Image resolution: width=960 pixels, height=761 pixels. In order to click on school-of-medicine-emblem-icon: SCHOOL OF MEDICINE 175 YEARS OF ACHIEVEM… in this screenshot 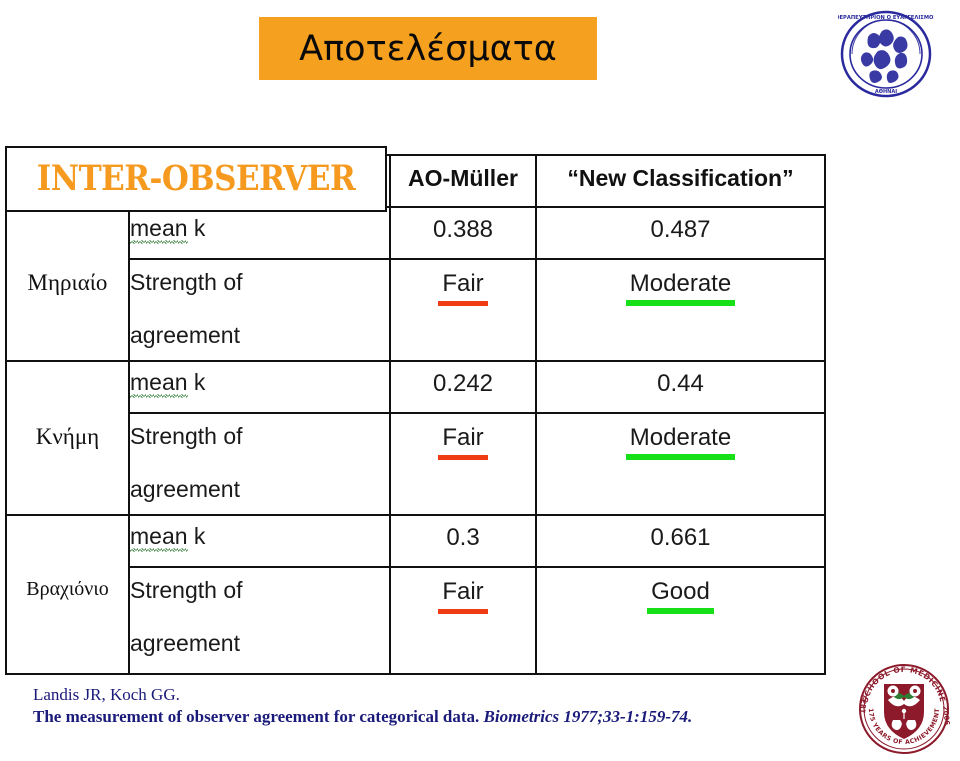, I will do `click(904, 709)`.